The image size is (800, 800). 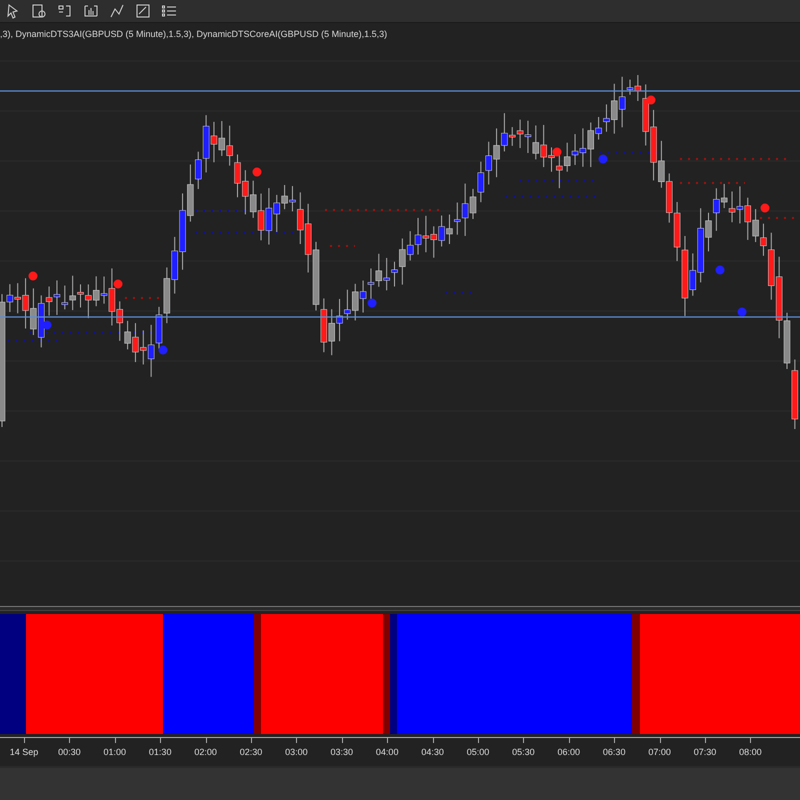 I want to click on line-chart-icon, so click(x=117, y=11).